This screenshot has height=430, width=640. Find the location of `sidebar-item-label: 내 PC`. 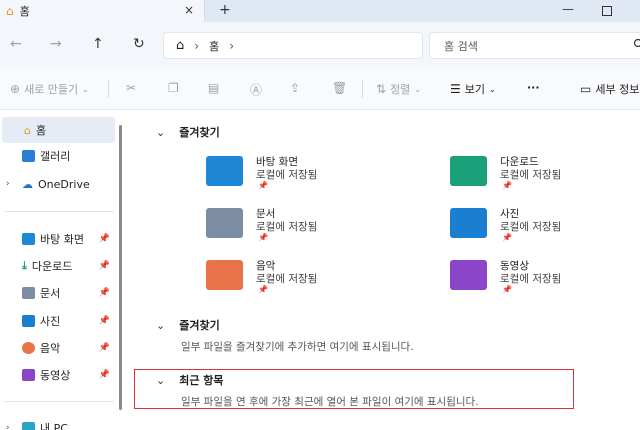

sidebar-item-label: 내 PC is located at coordinates (54, 426).